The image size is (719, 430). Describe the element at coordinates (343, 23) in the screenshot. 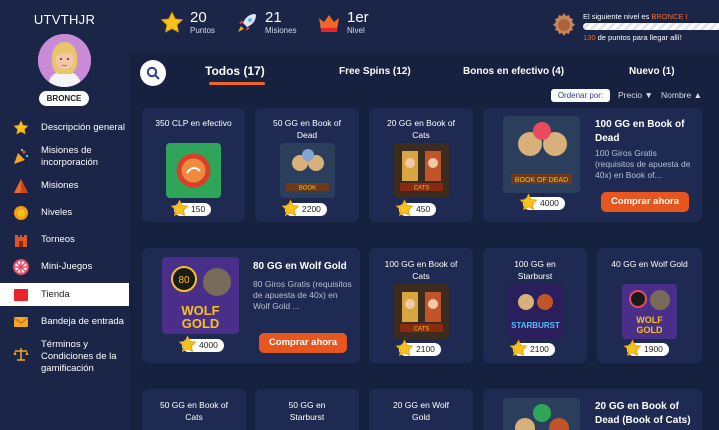

I see `level-stat: 1er Nivel` at that location.